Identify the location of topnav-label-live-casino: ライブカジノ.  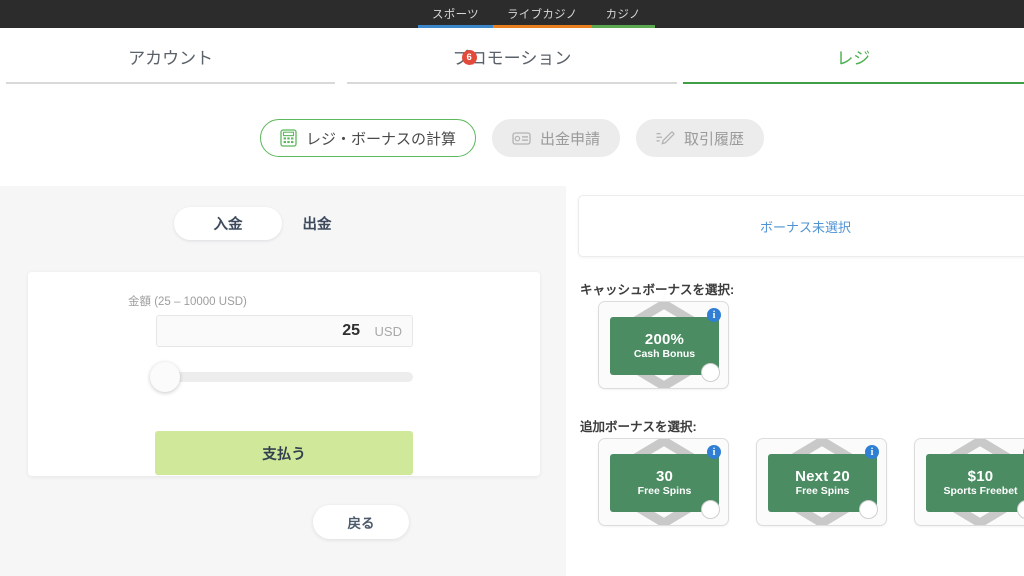
(542, 15).